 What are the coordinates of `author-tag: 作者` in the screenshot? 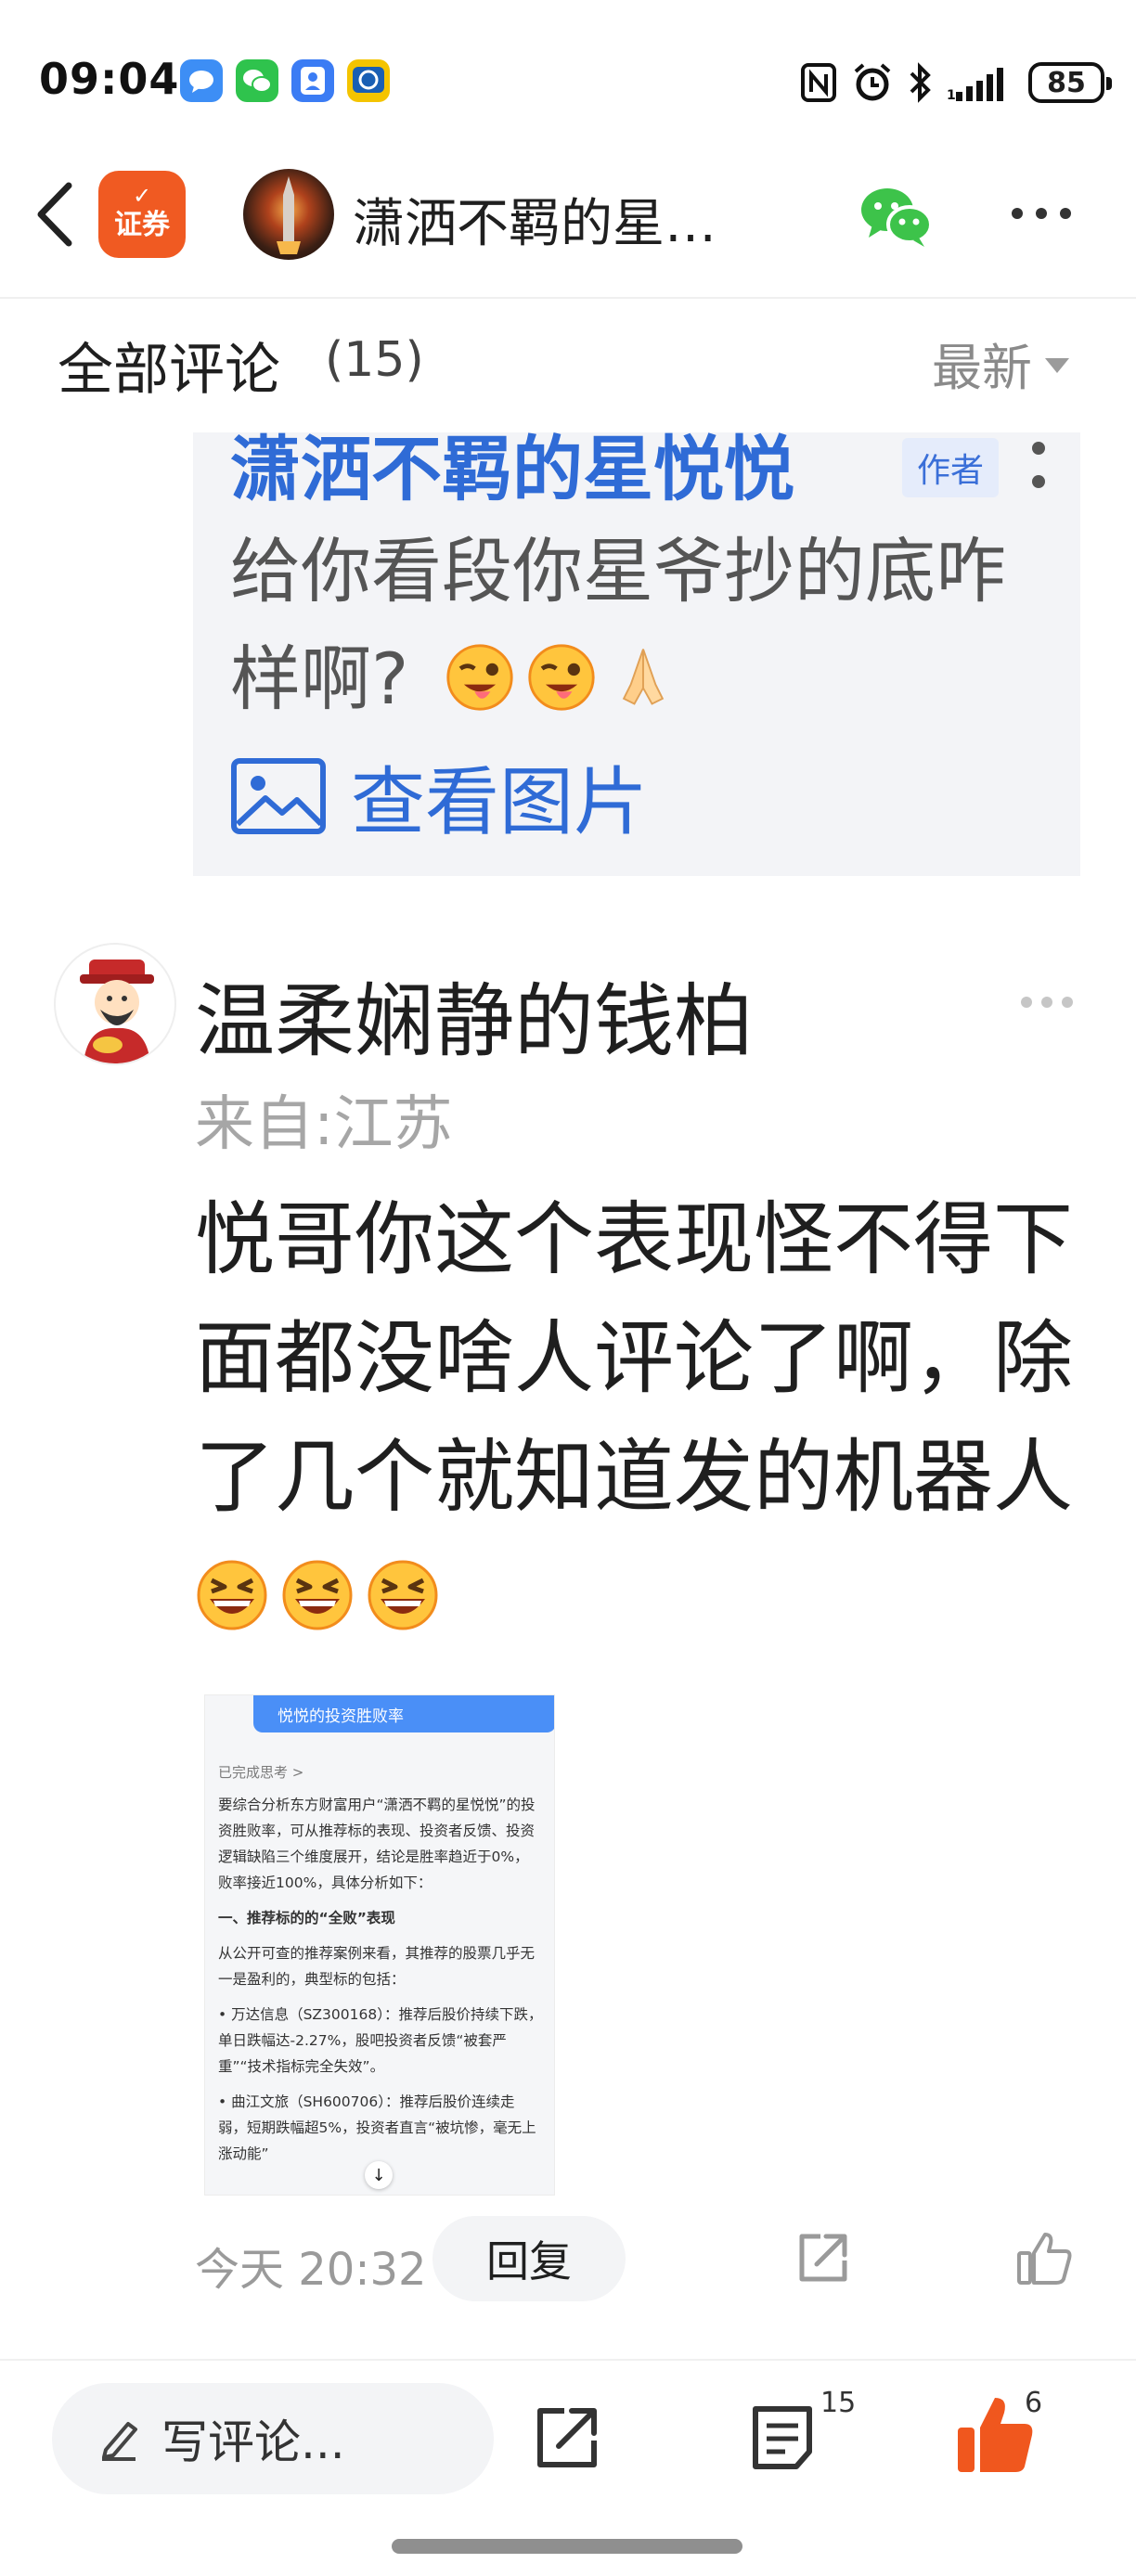 It's located at (950, 467).